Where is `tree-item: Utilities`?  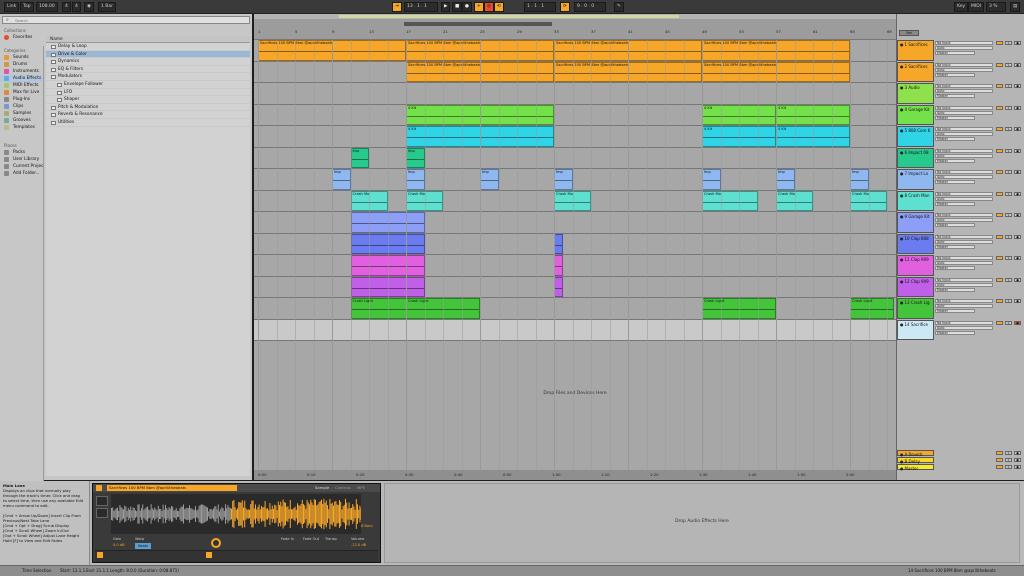
tree-item: Utilities is located at coordinates (148, 123).